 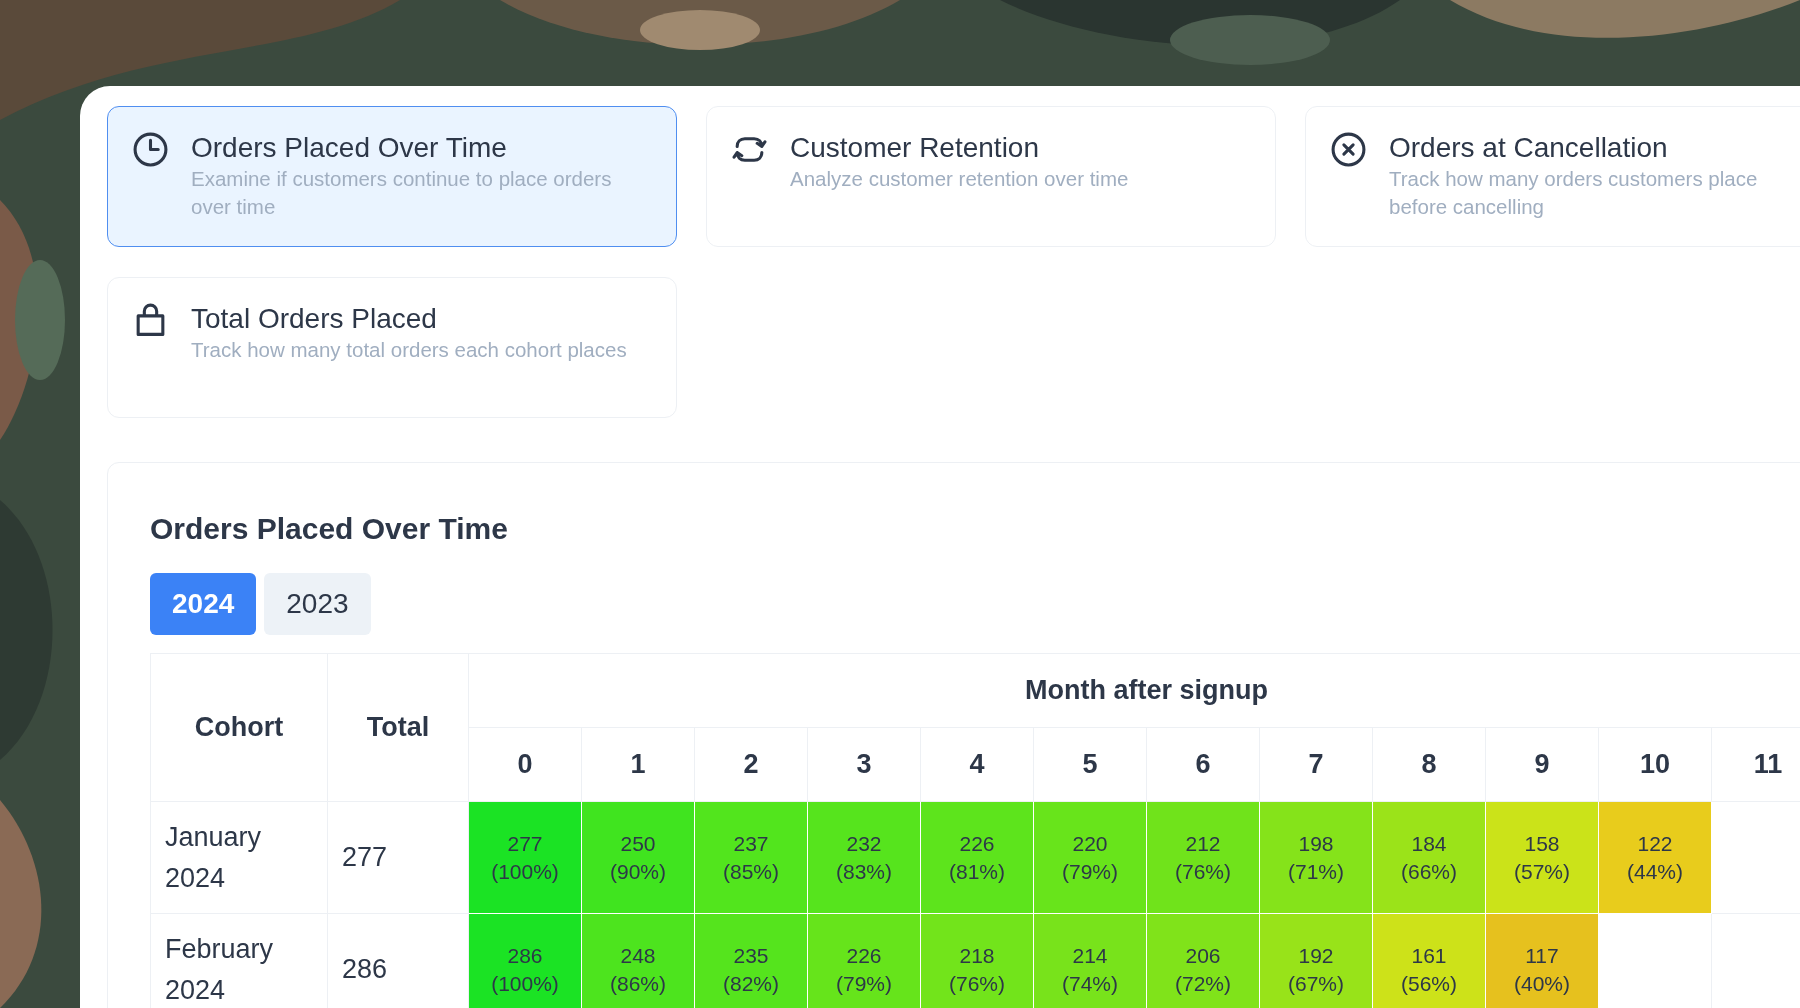 I want to click on cell-percent: (82%), so click(x=751, y=983).